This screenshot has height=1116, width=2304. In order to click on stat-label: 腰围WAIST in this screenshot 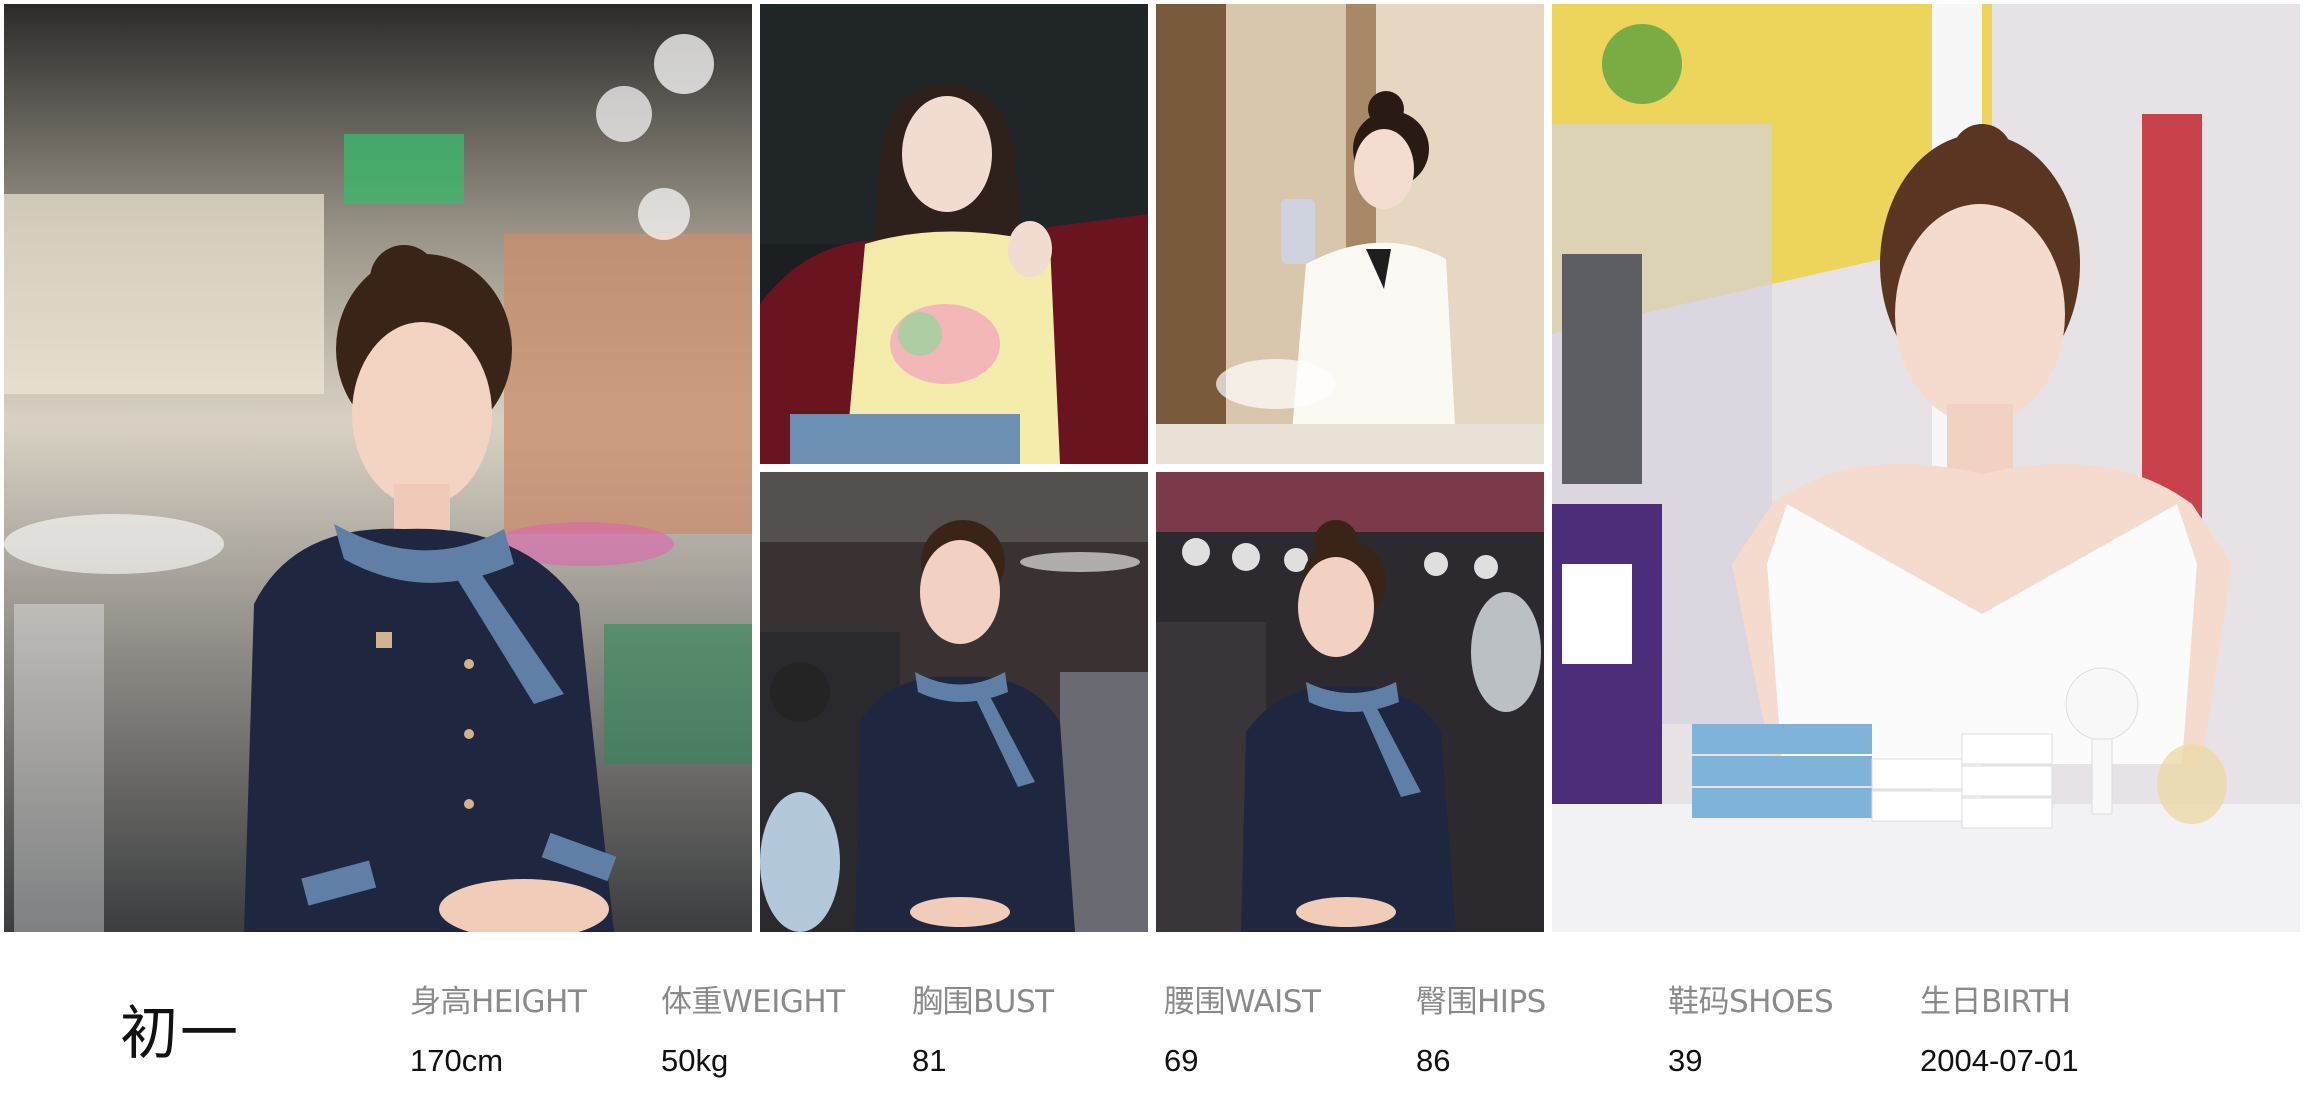, I will do `click(1242, 1002)`.